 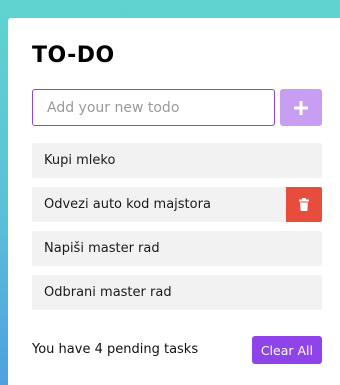 I want to click on todo-input, so click(x=153, y=107).